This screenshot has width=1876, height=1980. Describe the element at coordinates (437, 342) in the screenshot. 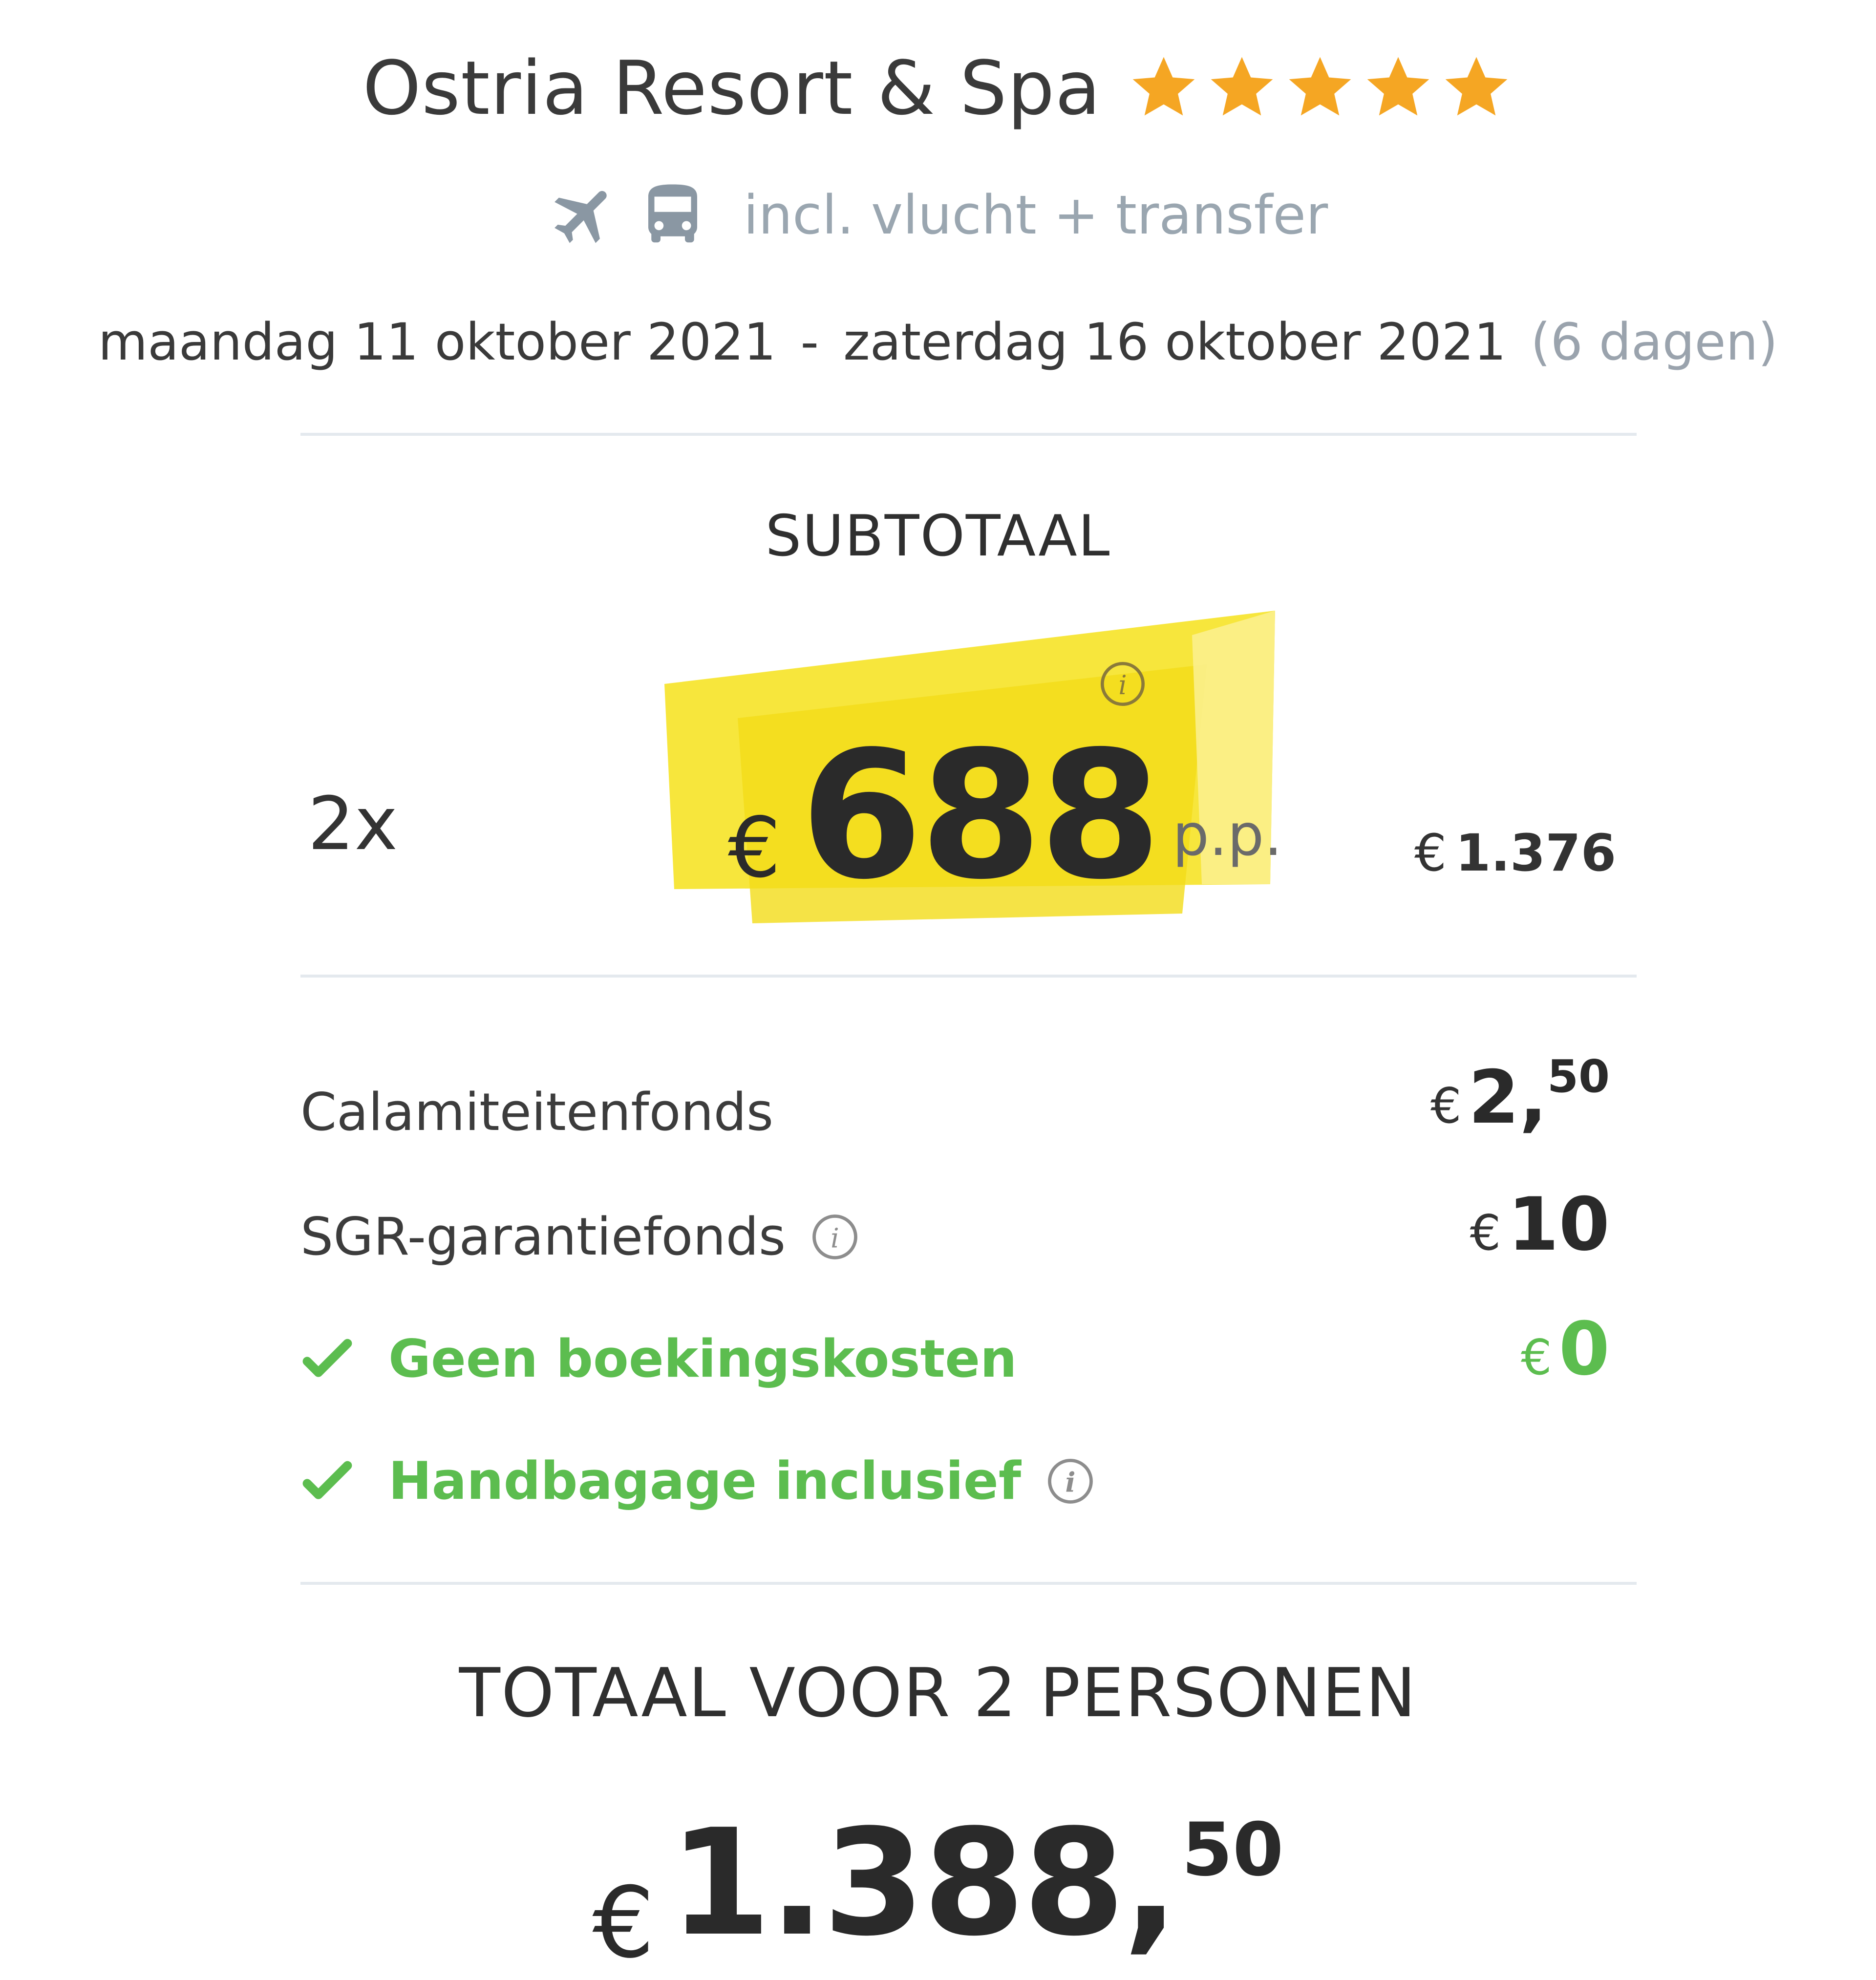

I see `start-date: maandag 11 oktober 2021` at that location.